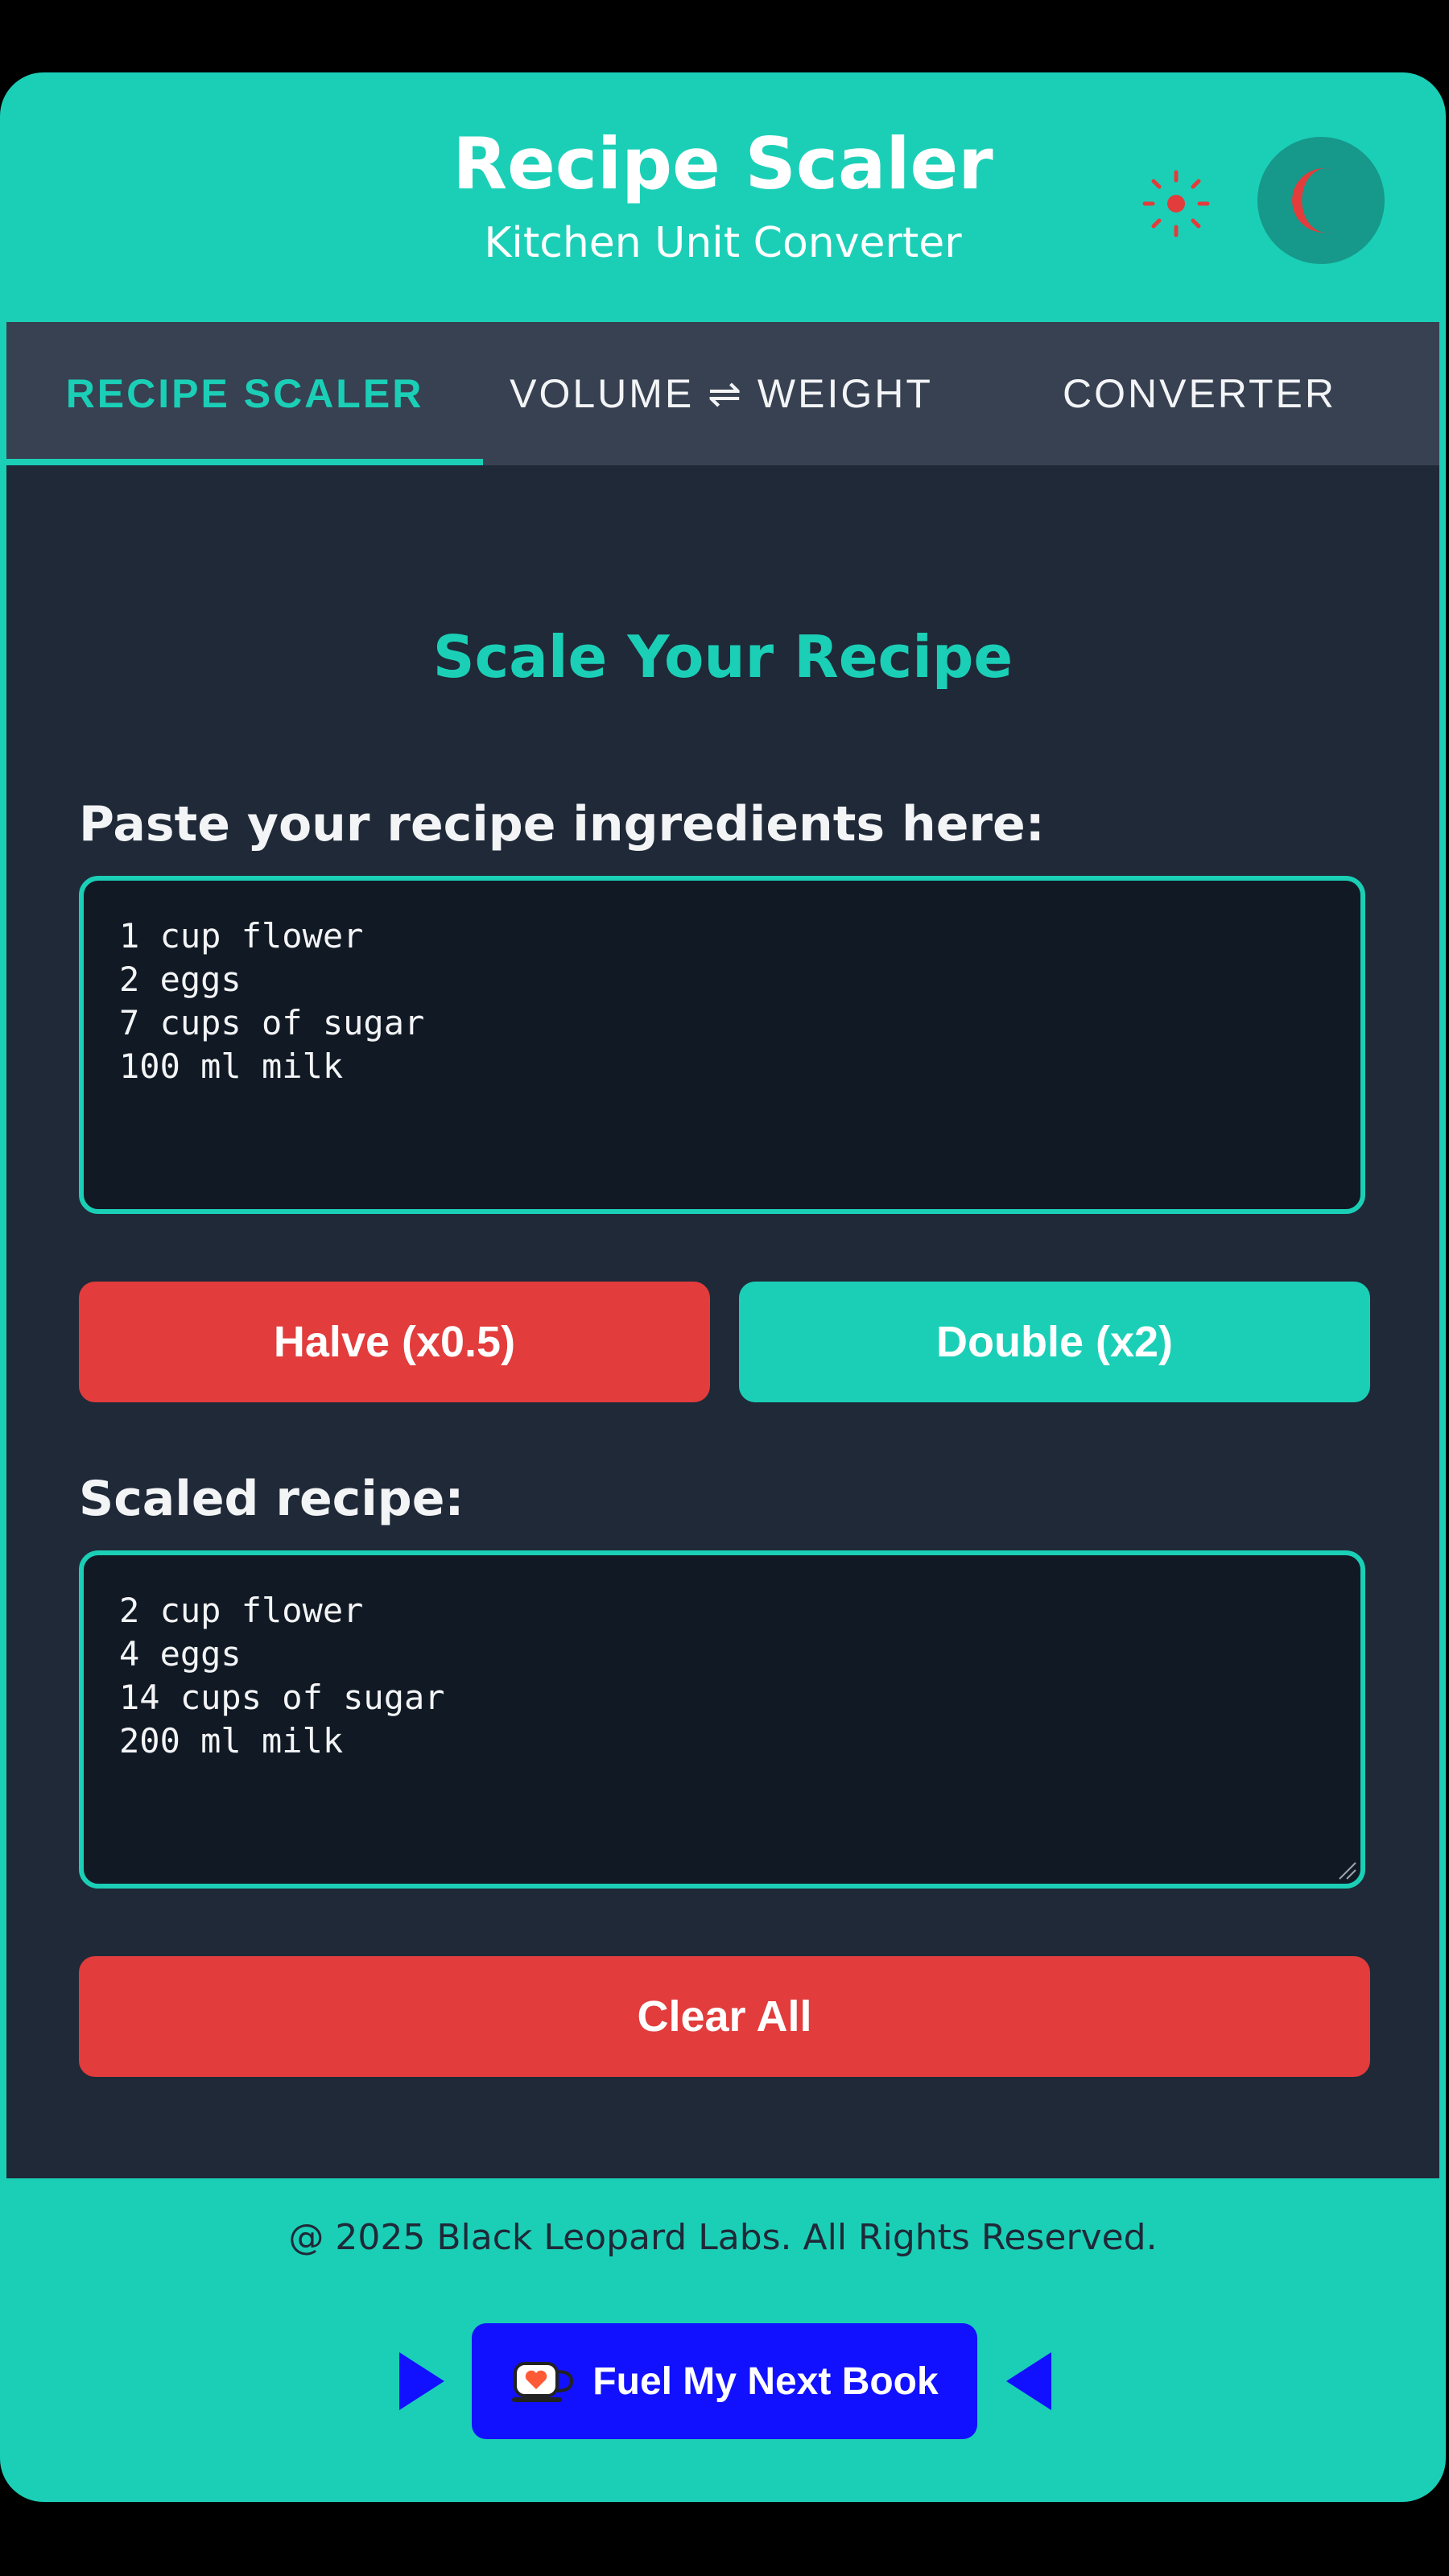 The height and width of the screenshot is (2576, 1449). I want to click on scaled-recipe-output, so click(722, 1719).